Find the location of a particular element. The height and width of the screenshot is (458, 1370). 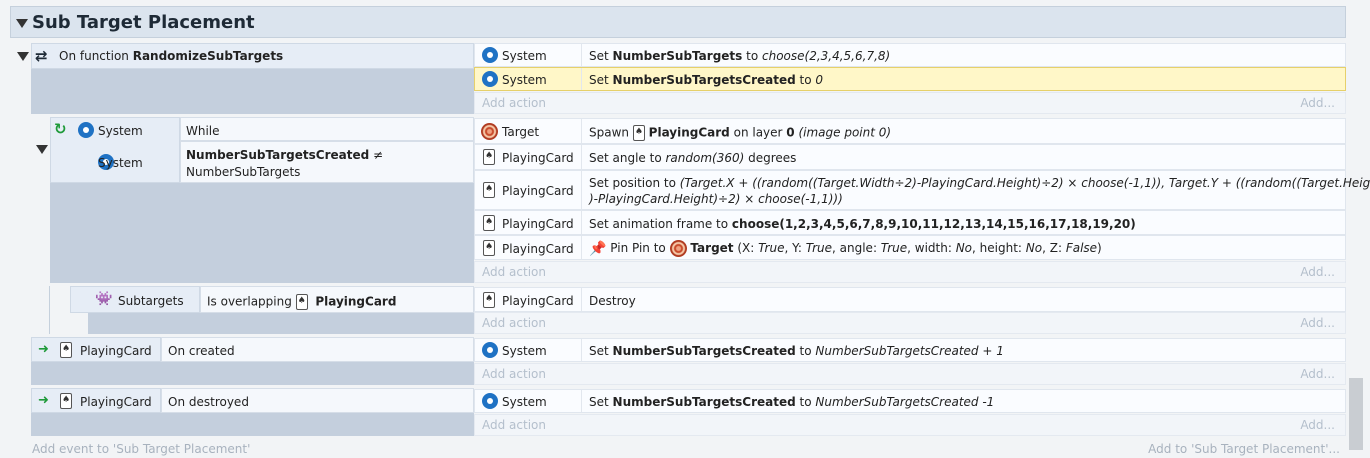

condition-row is located at coordinates (327, 129).